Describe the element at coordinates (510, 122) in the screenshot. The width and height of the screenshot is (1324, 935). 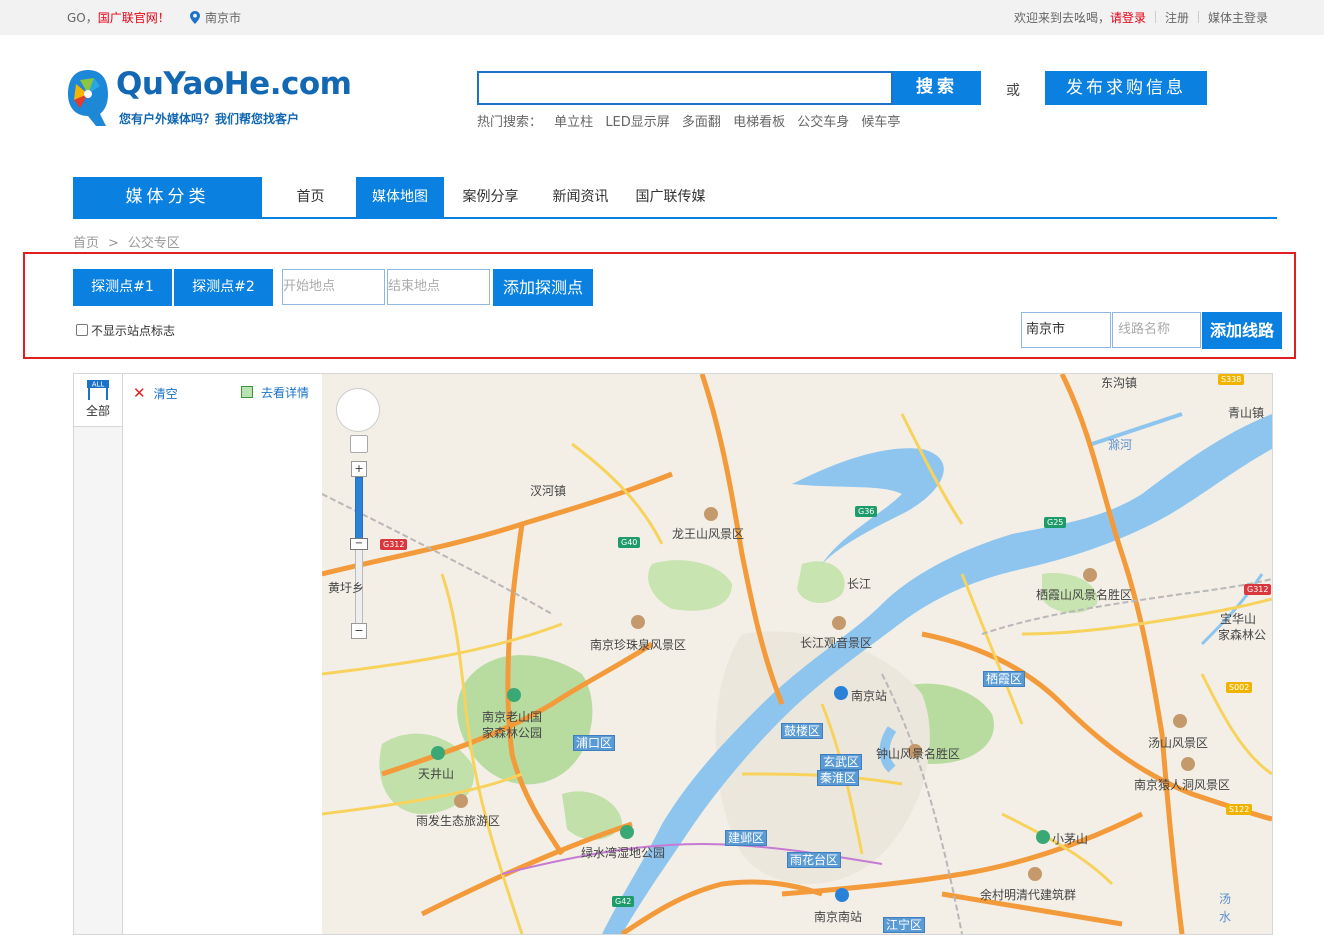
I see `hot-search-label: 热门搜索：` at that location.